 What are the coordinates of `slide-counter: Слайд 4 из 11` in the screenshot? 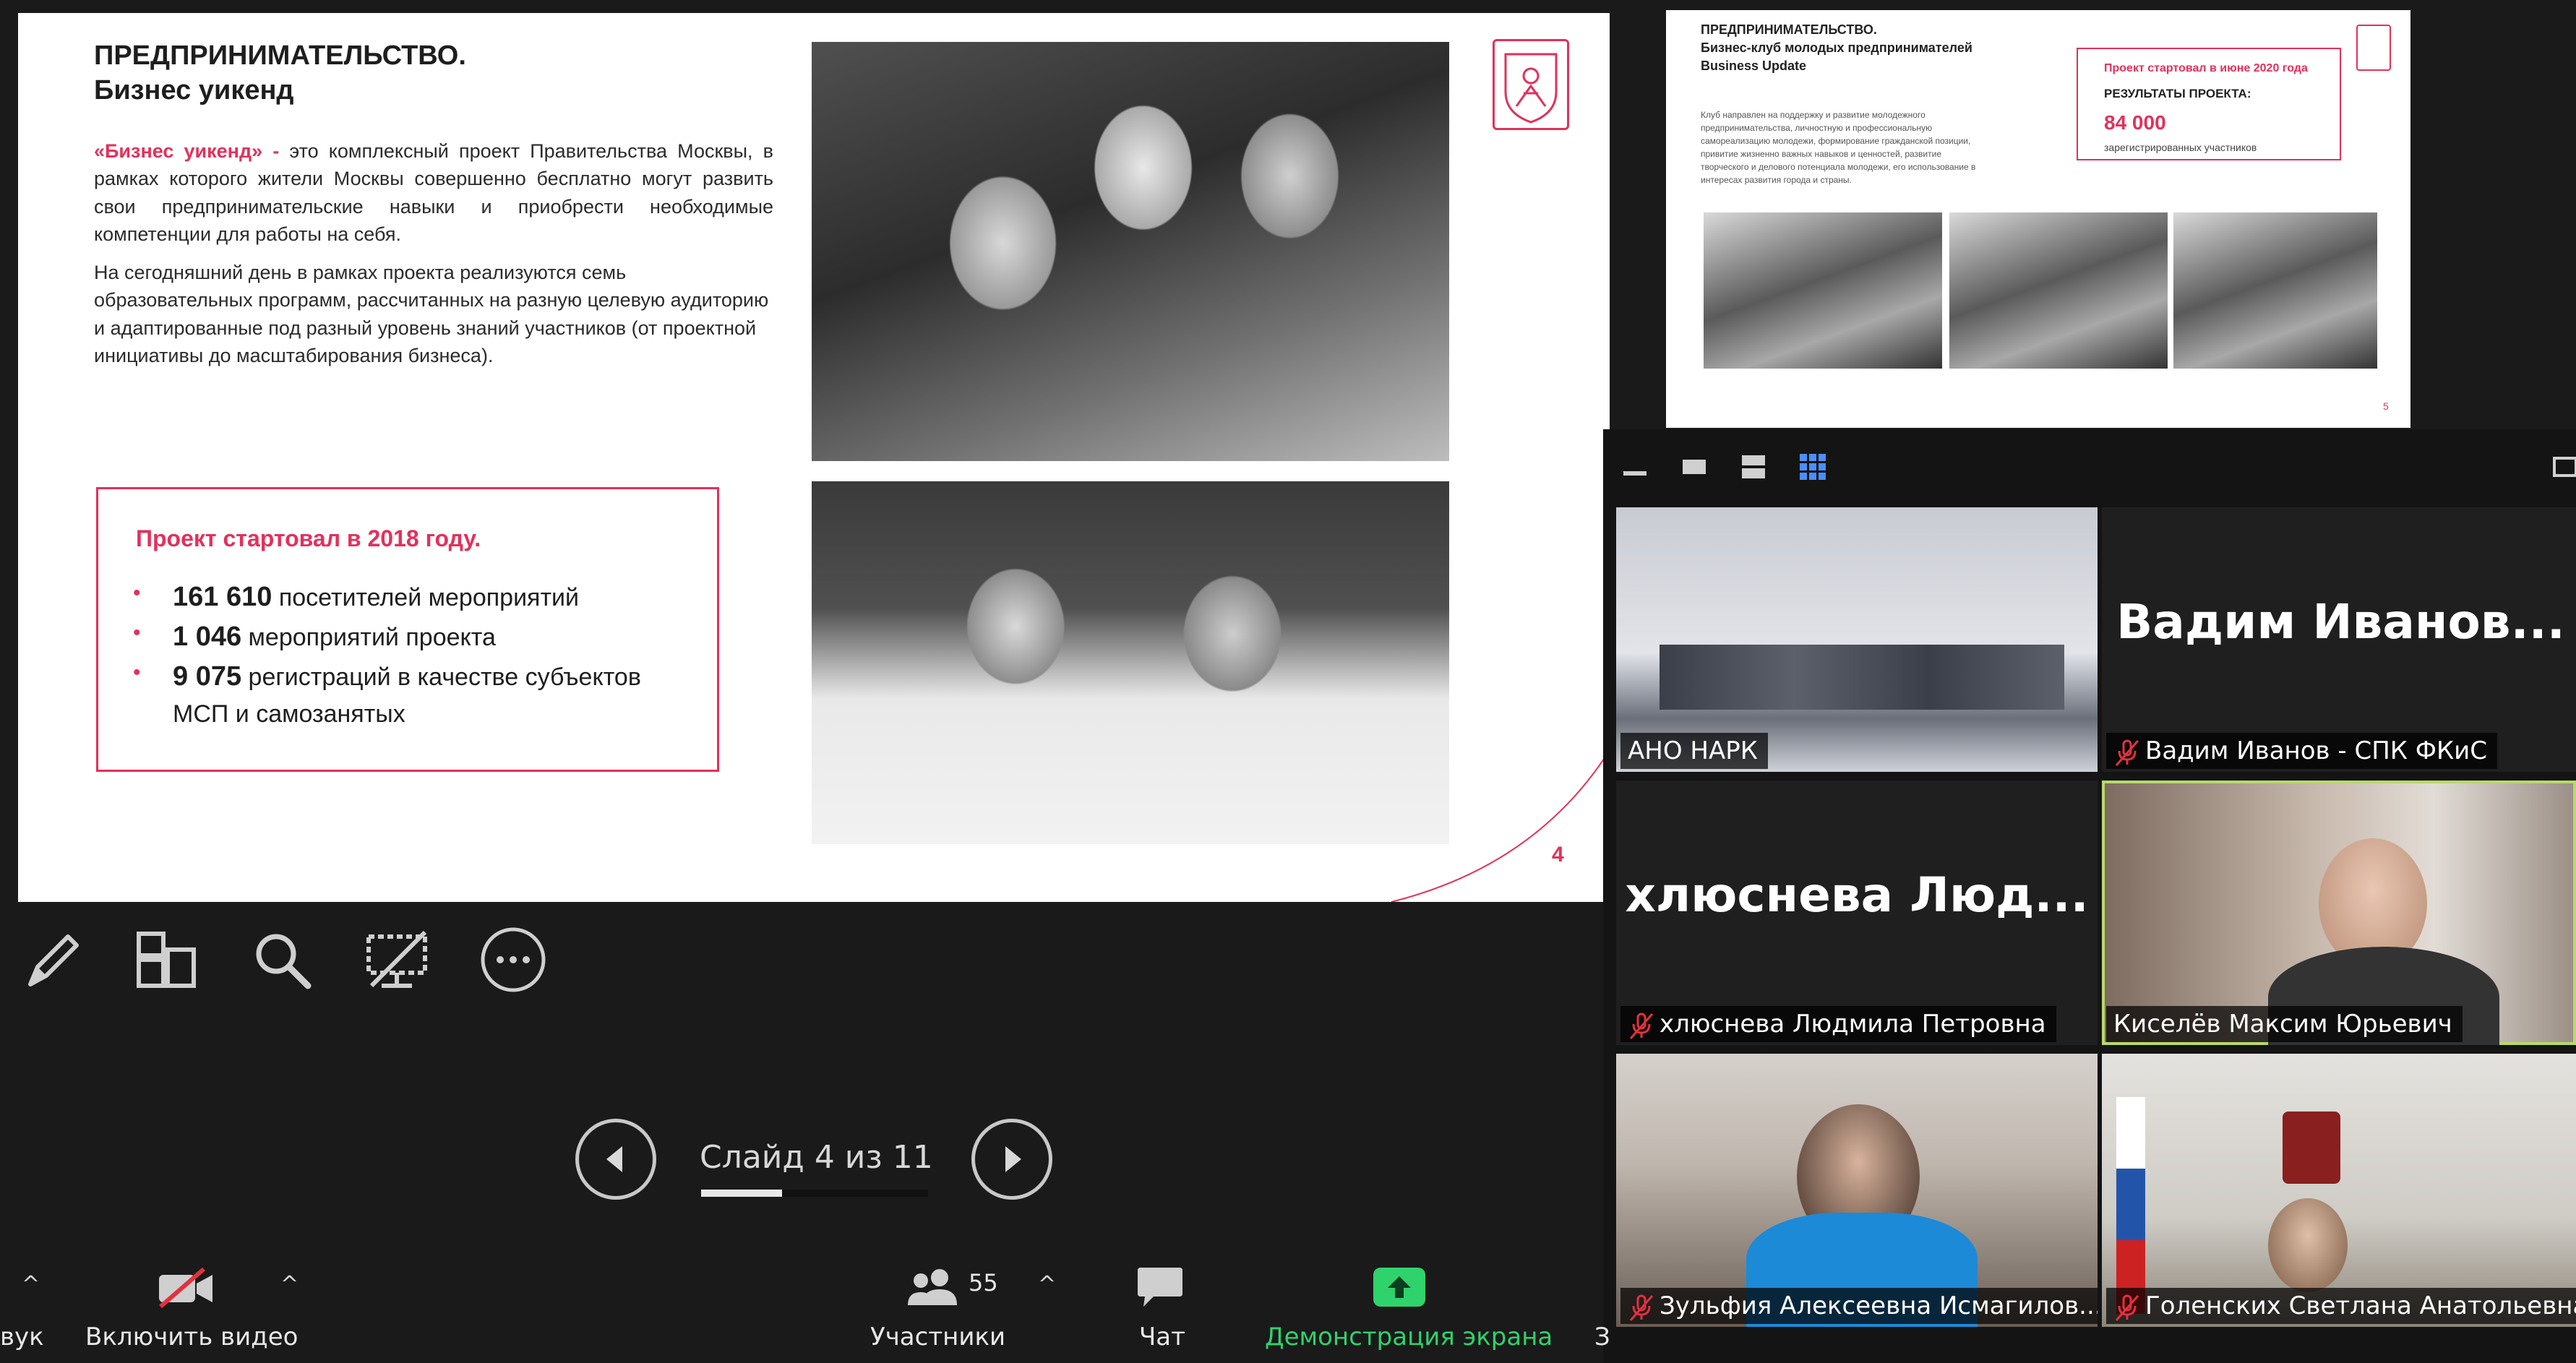 It's located at (817, 1158).